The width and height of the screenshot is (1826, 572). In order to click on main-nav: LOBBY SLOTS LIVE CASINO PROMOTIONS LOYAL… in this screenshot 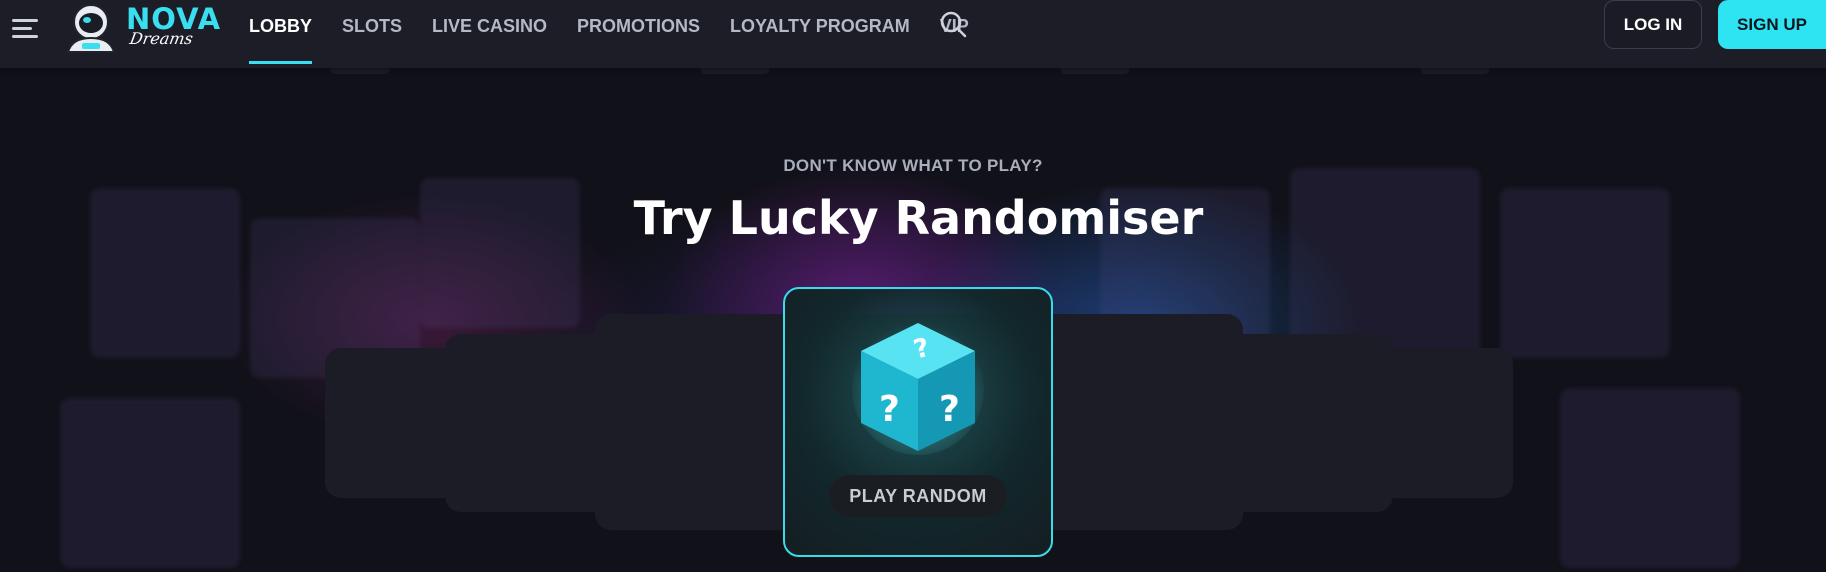, I will do `click(624, 32)`.